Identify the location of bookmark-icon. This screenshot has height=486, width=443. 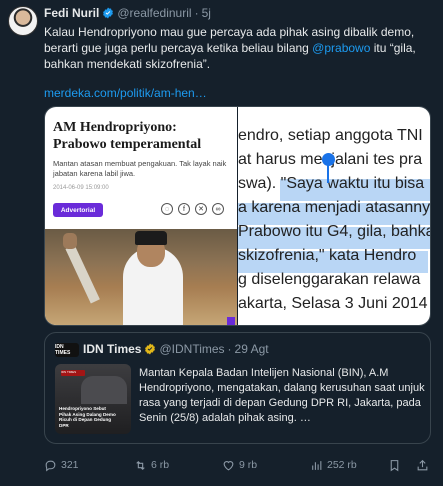
(394, 465).